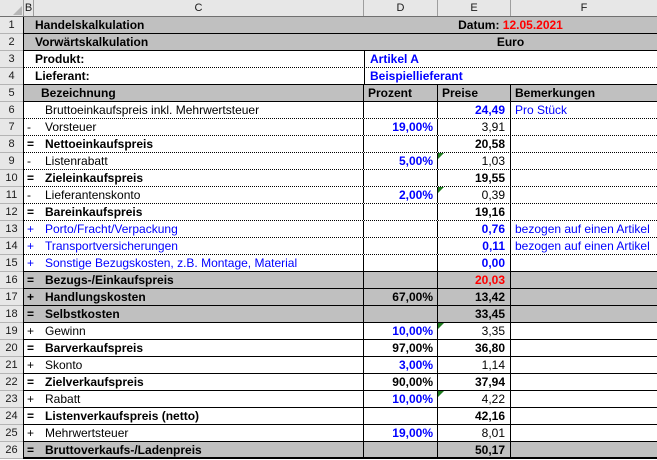  What do you see at coordinates (401, 399) in the screenshot?
I see `cell-D23: 10,00%` at bounding box center [401, 399].